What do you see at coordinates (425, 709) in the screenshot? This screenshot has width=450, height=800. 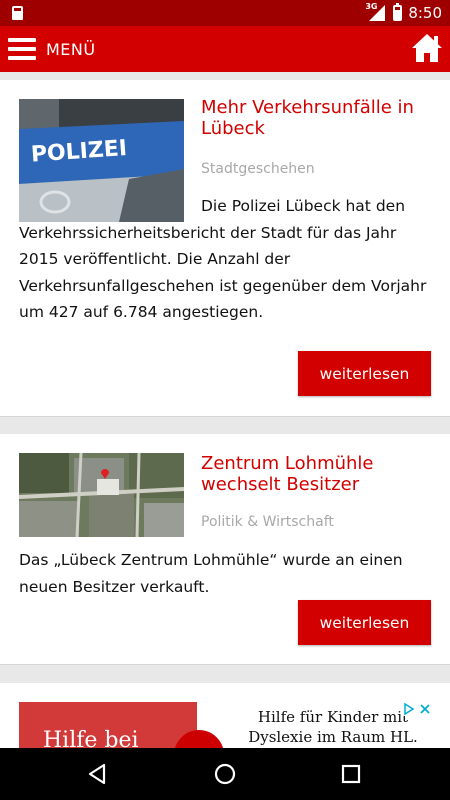 I see `close-icon` at bounding box center [425, 709].